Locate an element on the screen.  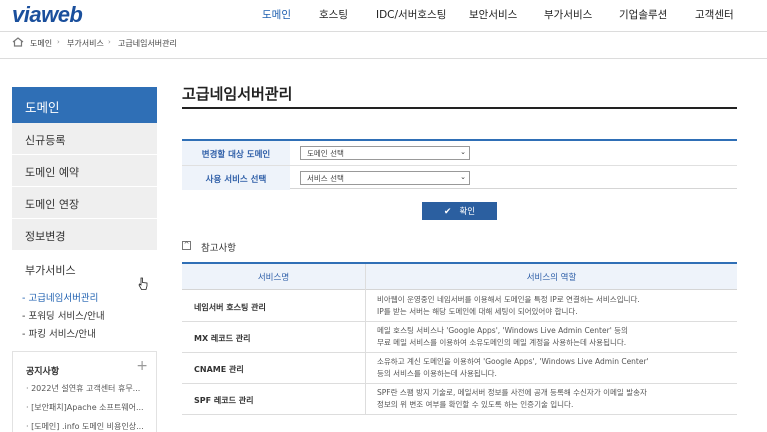
nav-support: 고객센터 is located at coordinates (714, 14).